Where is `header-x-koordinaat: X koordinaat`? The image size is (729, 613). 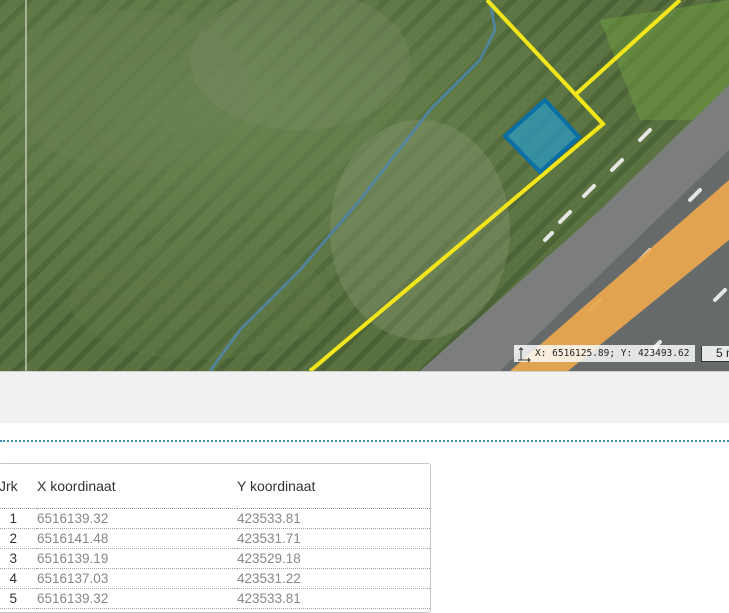 header-x-koordinaat: X koordinaat is located at coordinates (137, 486).